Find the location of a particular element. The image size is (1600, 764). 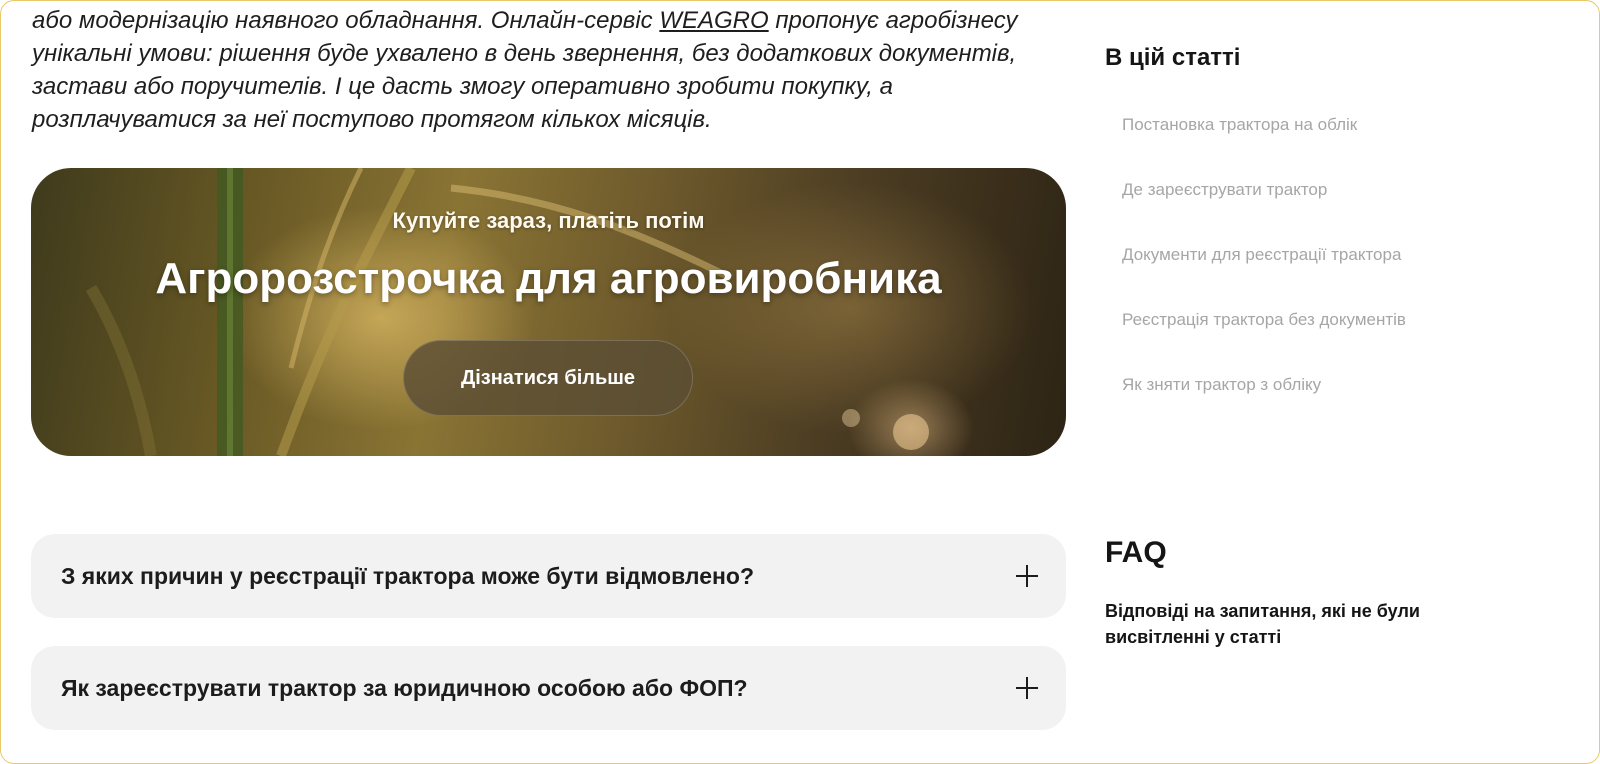

weagro-link: WEAGRO is located at coordinates (713, 20).